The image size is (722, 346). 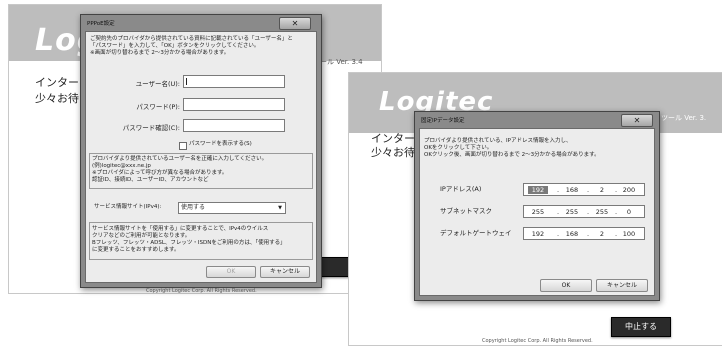 I want to click on ip-address-input: 192 . 168 . 2 . 200, so click(x=584, y=189).